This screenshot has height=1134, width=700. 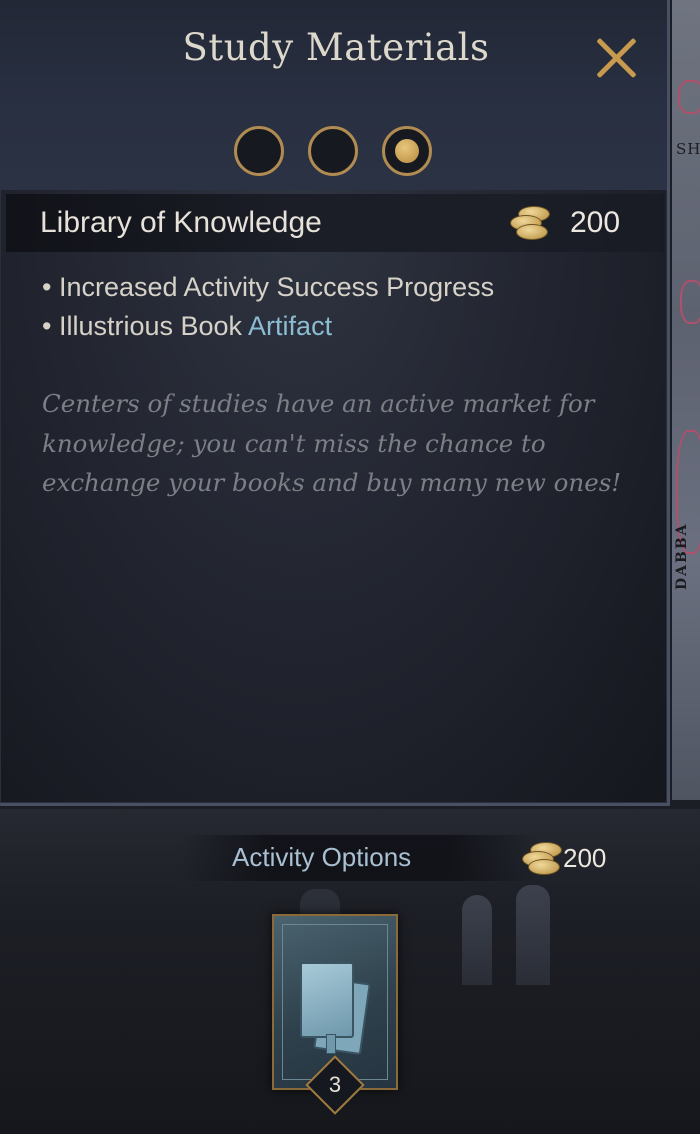 I want to click on effect-text: • Increased Activity Success Progress, so click(x=268, y=287).